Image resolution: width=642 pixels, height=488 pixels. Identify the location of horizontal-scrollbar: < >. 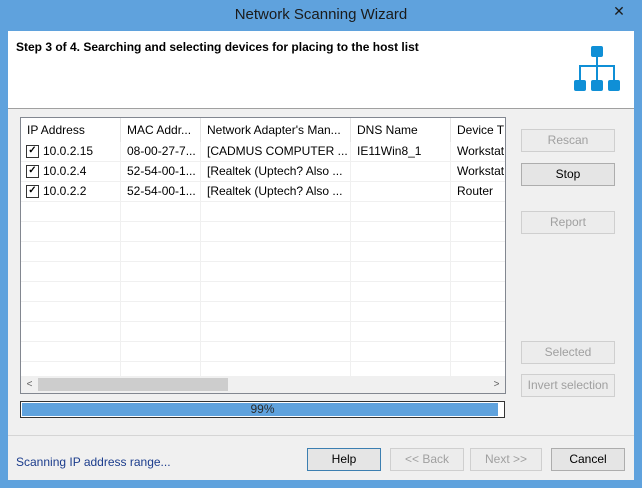
(263, 384).